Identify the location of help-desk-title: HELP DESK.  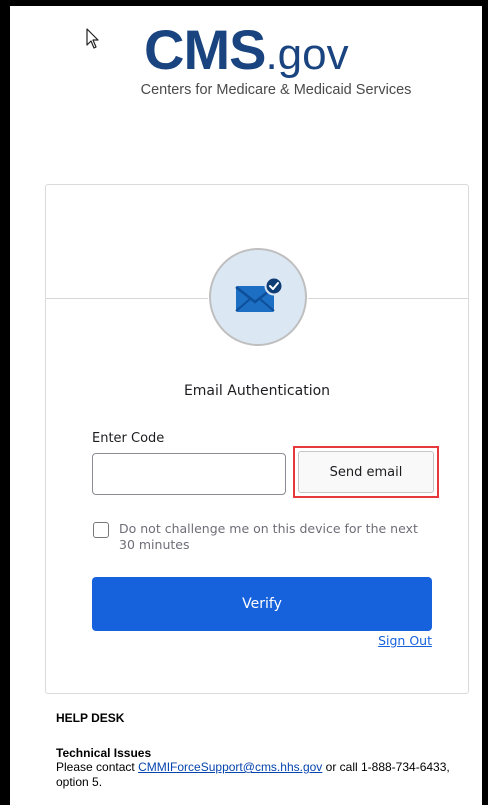
(90, 718).